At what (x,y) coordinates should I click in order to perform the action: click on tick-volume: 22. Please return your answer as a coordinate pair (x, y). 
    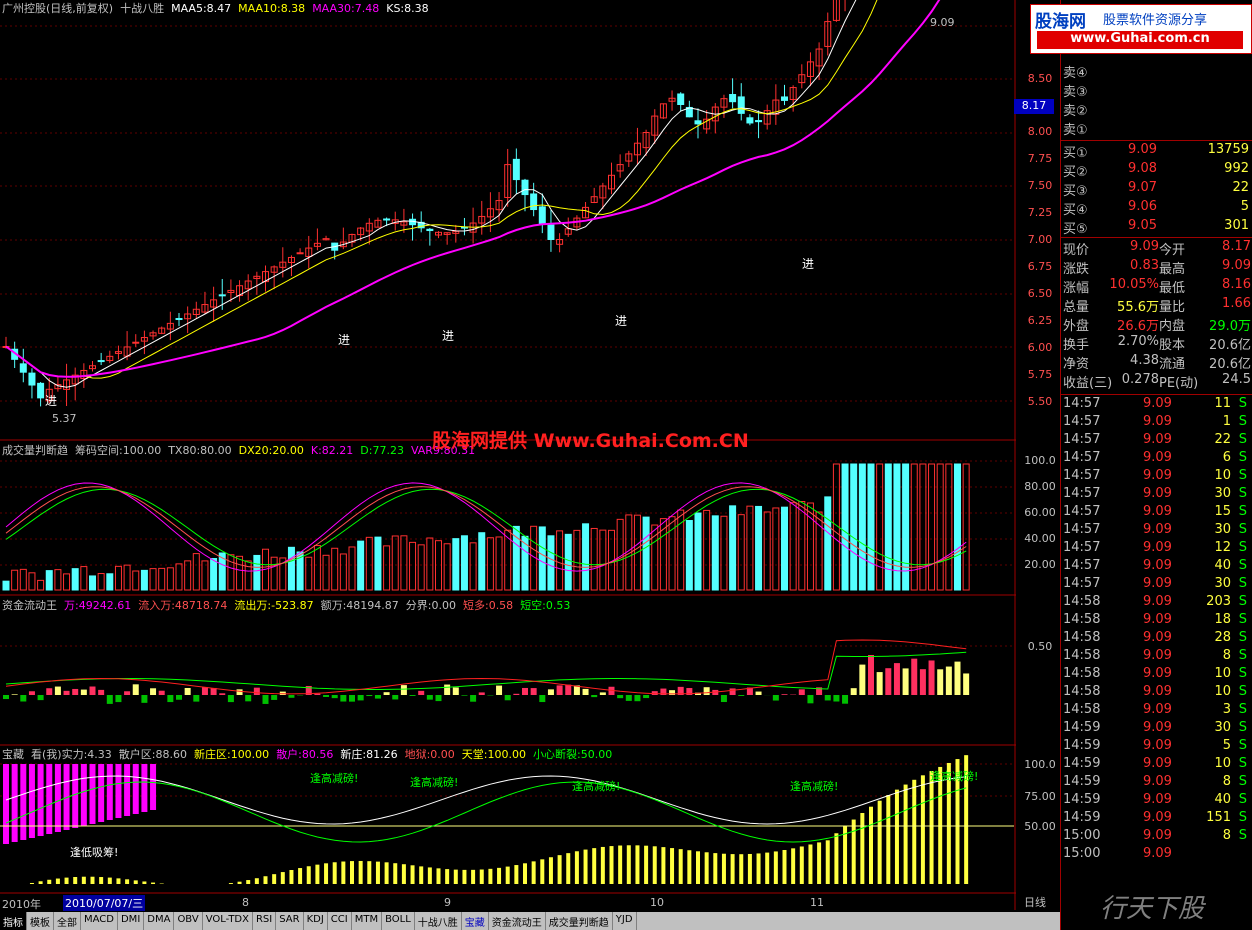
    Looking at the image, I should click on (1222, 439).